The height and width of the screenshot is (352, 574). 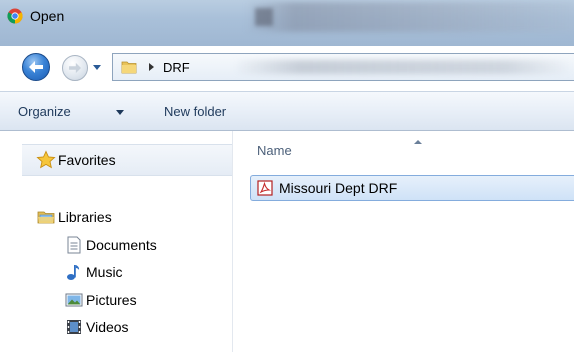 I want to click on sort-ascending-icon, so click(x=418, y=142).